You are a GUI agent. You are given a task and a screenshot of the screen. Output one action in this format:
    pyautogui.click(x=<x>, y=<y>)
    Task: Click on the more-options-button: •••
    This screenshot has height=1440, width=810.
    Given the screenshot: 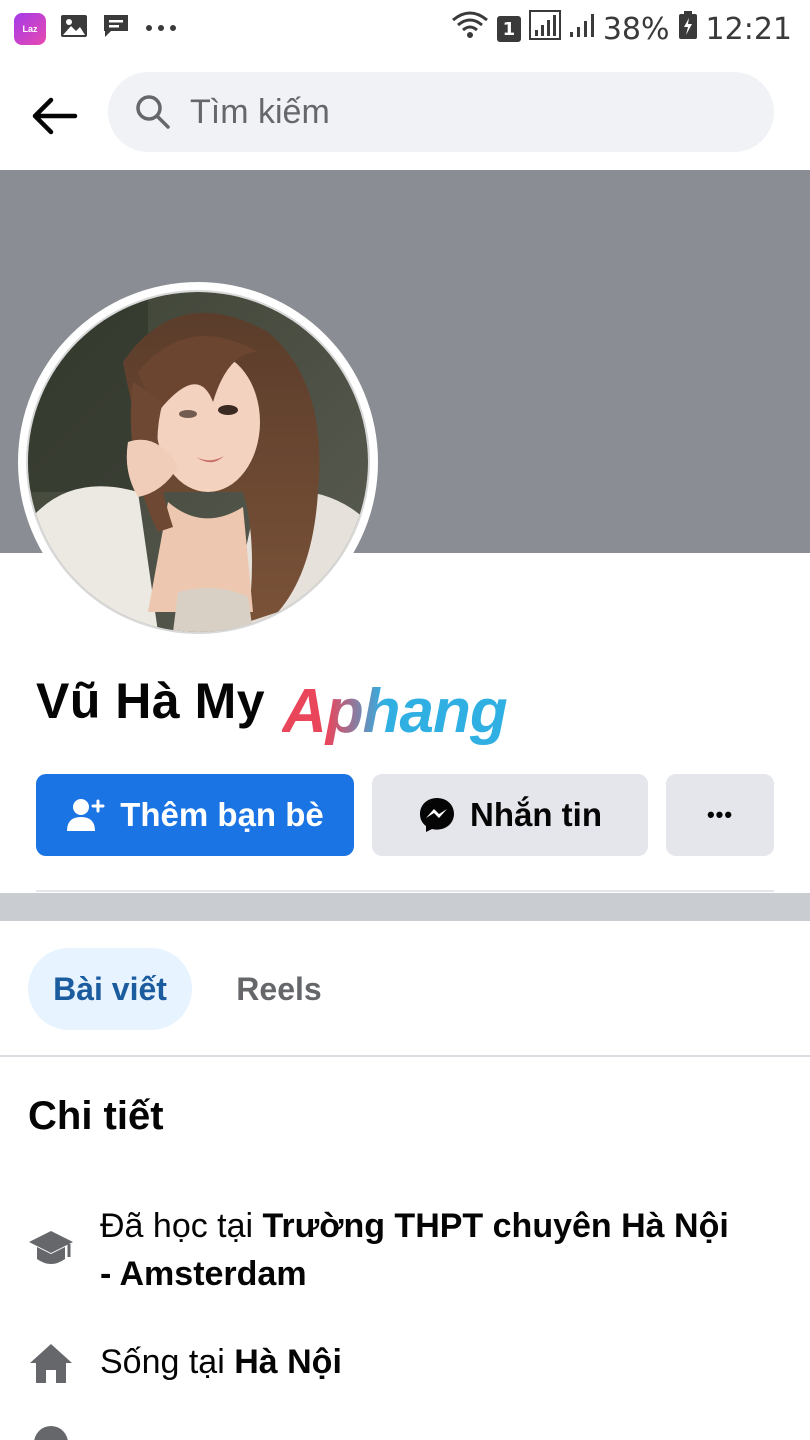 What is the action you would take?
    pyautogui.click(x=720, y=815)
    